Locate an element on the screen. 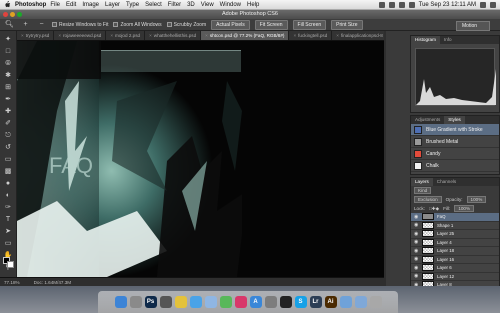 This screenshot has height=313, width=500. layer-row-layer-16: ◉ Layer 16 is located at coordinates (455, 259).